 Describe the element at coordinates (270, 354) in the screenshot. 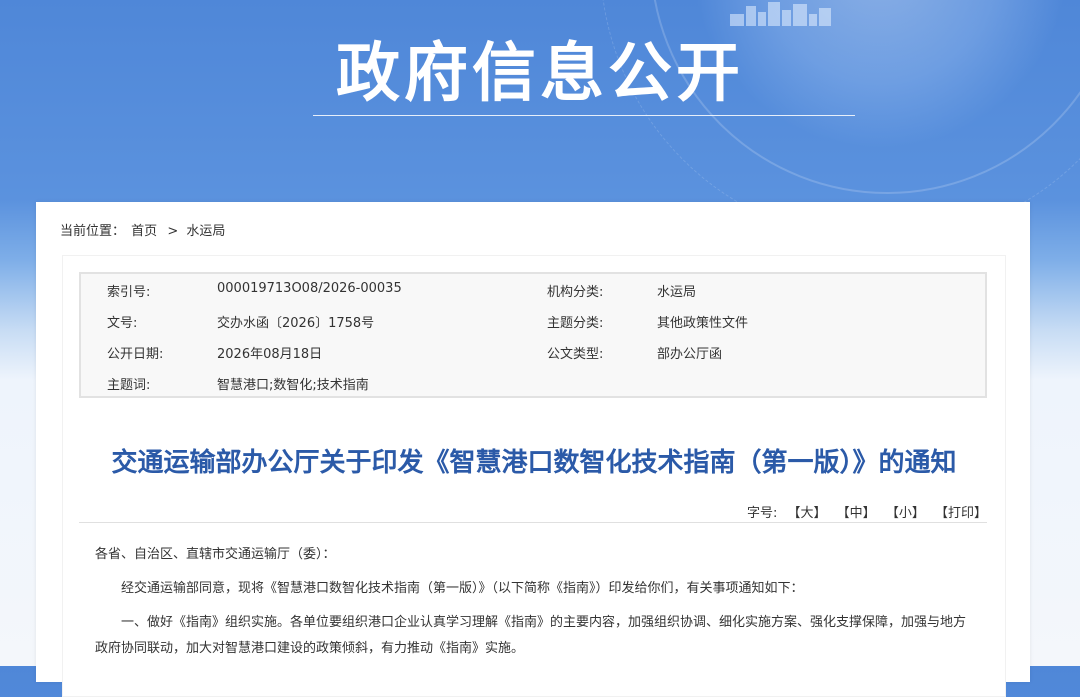

I see `date-value: 2026年08月18日` at that location.